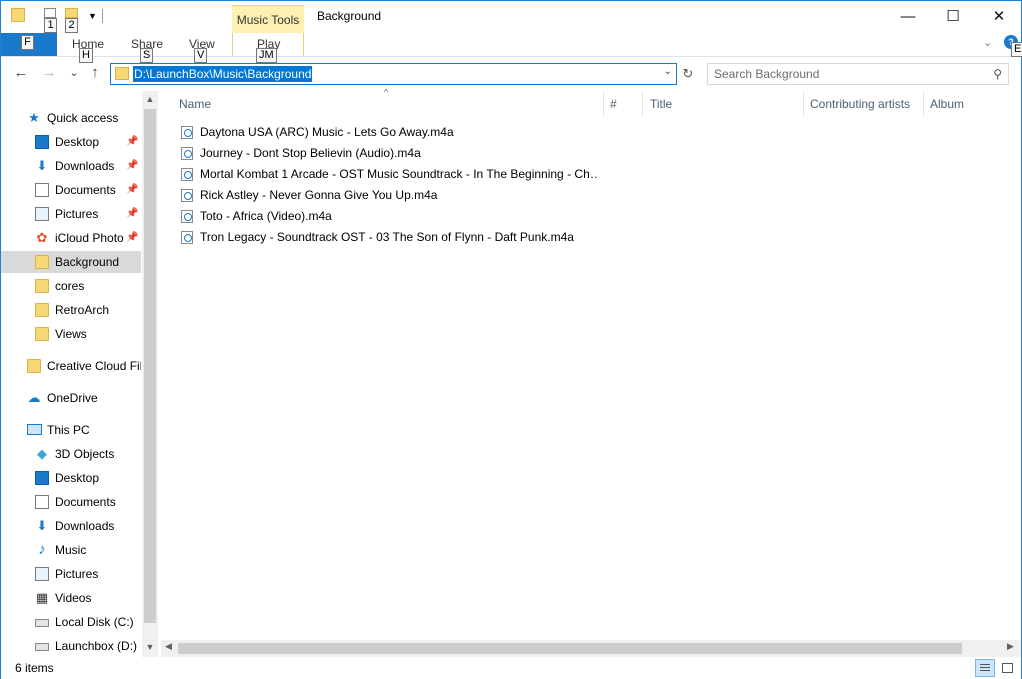 The width and height of the screenshot is (1022, 679). What do you see at coordinates (71, 646) in the screenshot?
I see `sidebar-item-launchbox-d: Launchbox (D:)` at bounding box center [71, 646].